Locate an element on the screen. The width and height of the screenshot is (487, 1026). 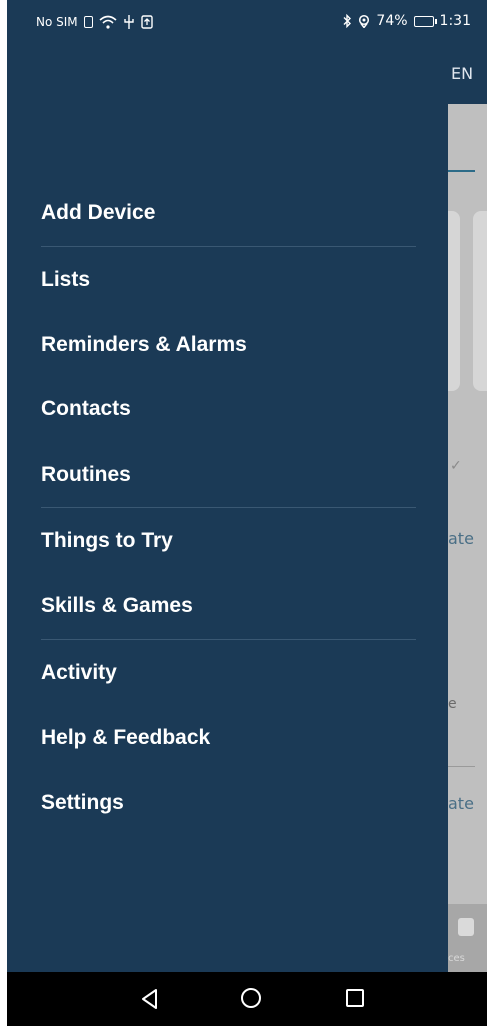
recent-apps-icon is located at coordinates (355, 998).